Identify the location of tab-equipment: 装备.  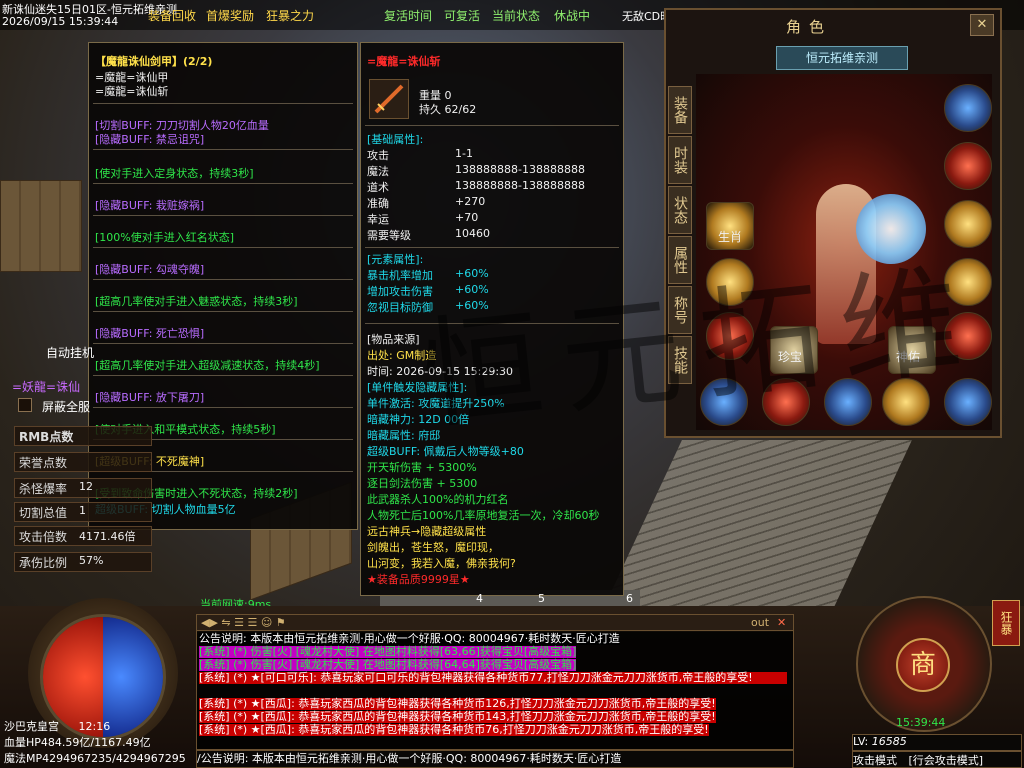
(680, 110).